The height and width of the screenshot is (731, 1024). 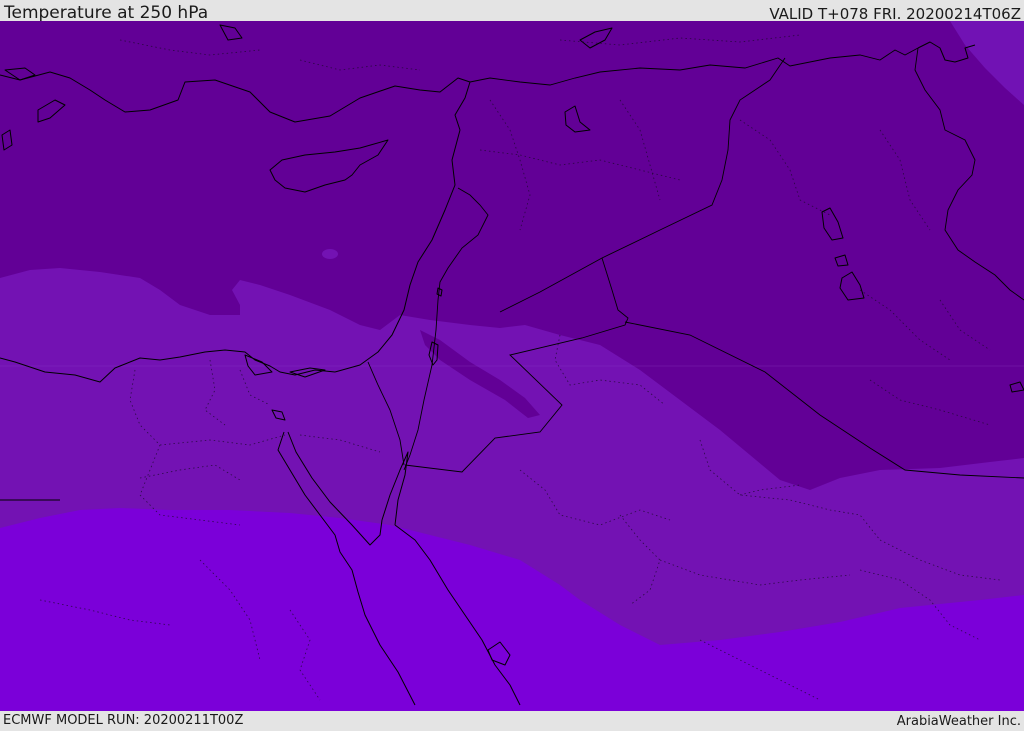 I want to click on map-title: Temperature at 250 hPa, so click(x=106, y=13).